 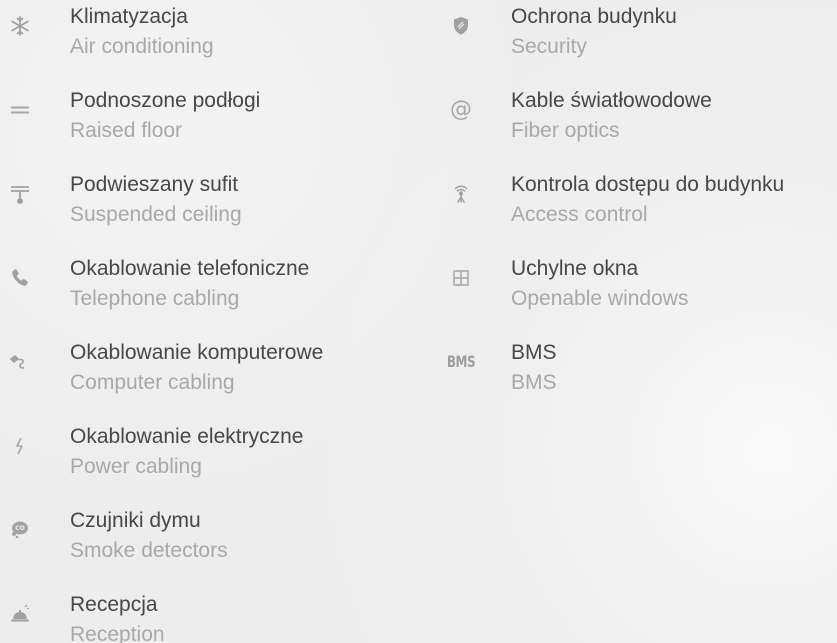 I want to click on feature-label-pl: Podwieszany sufit, so click(x=154, y=184).